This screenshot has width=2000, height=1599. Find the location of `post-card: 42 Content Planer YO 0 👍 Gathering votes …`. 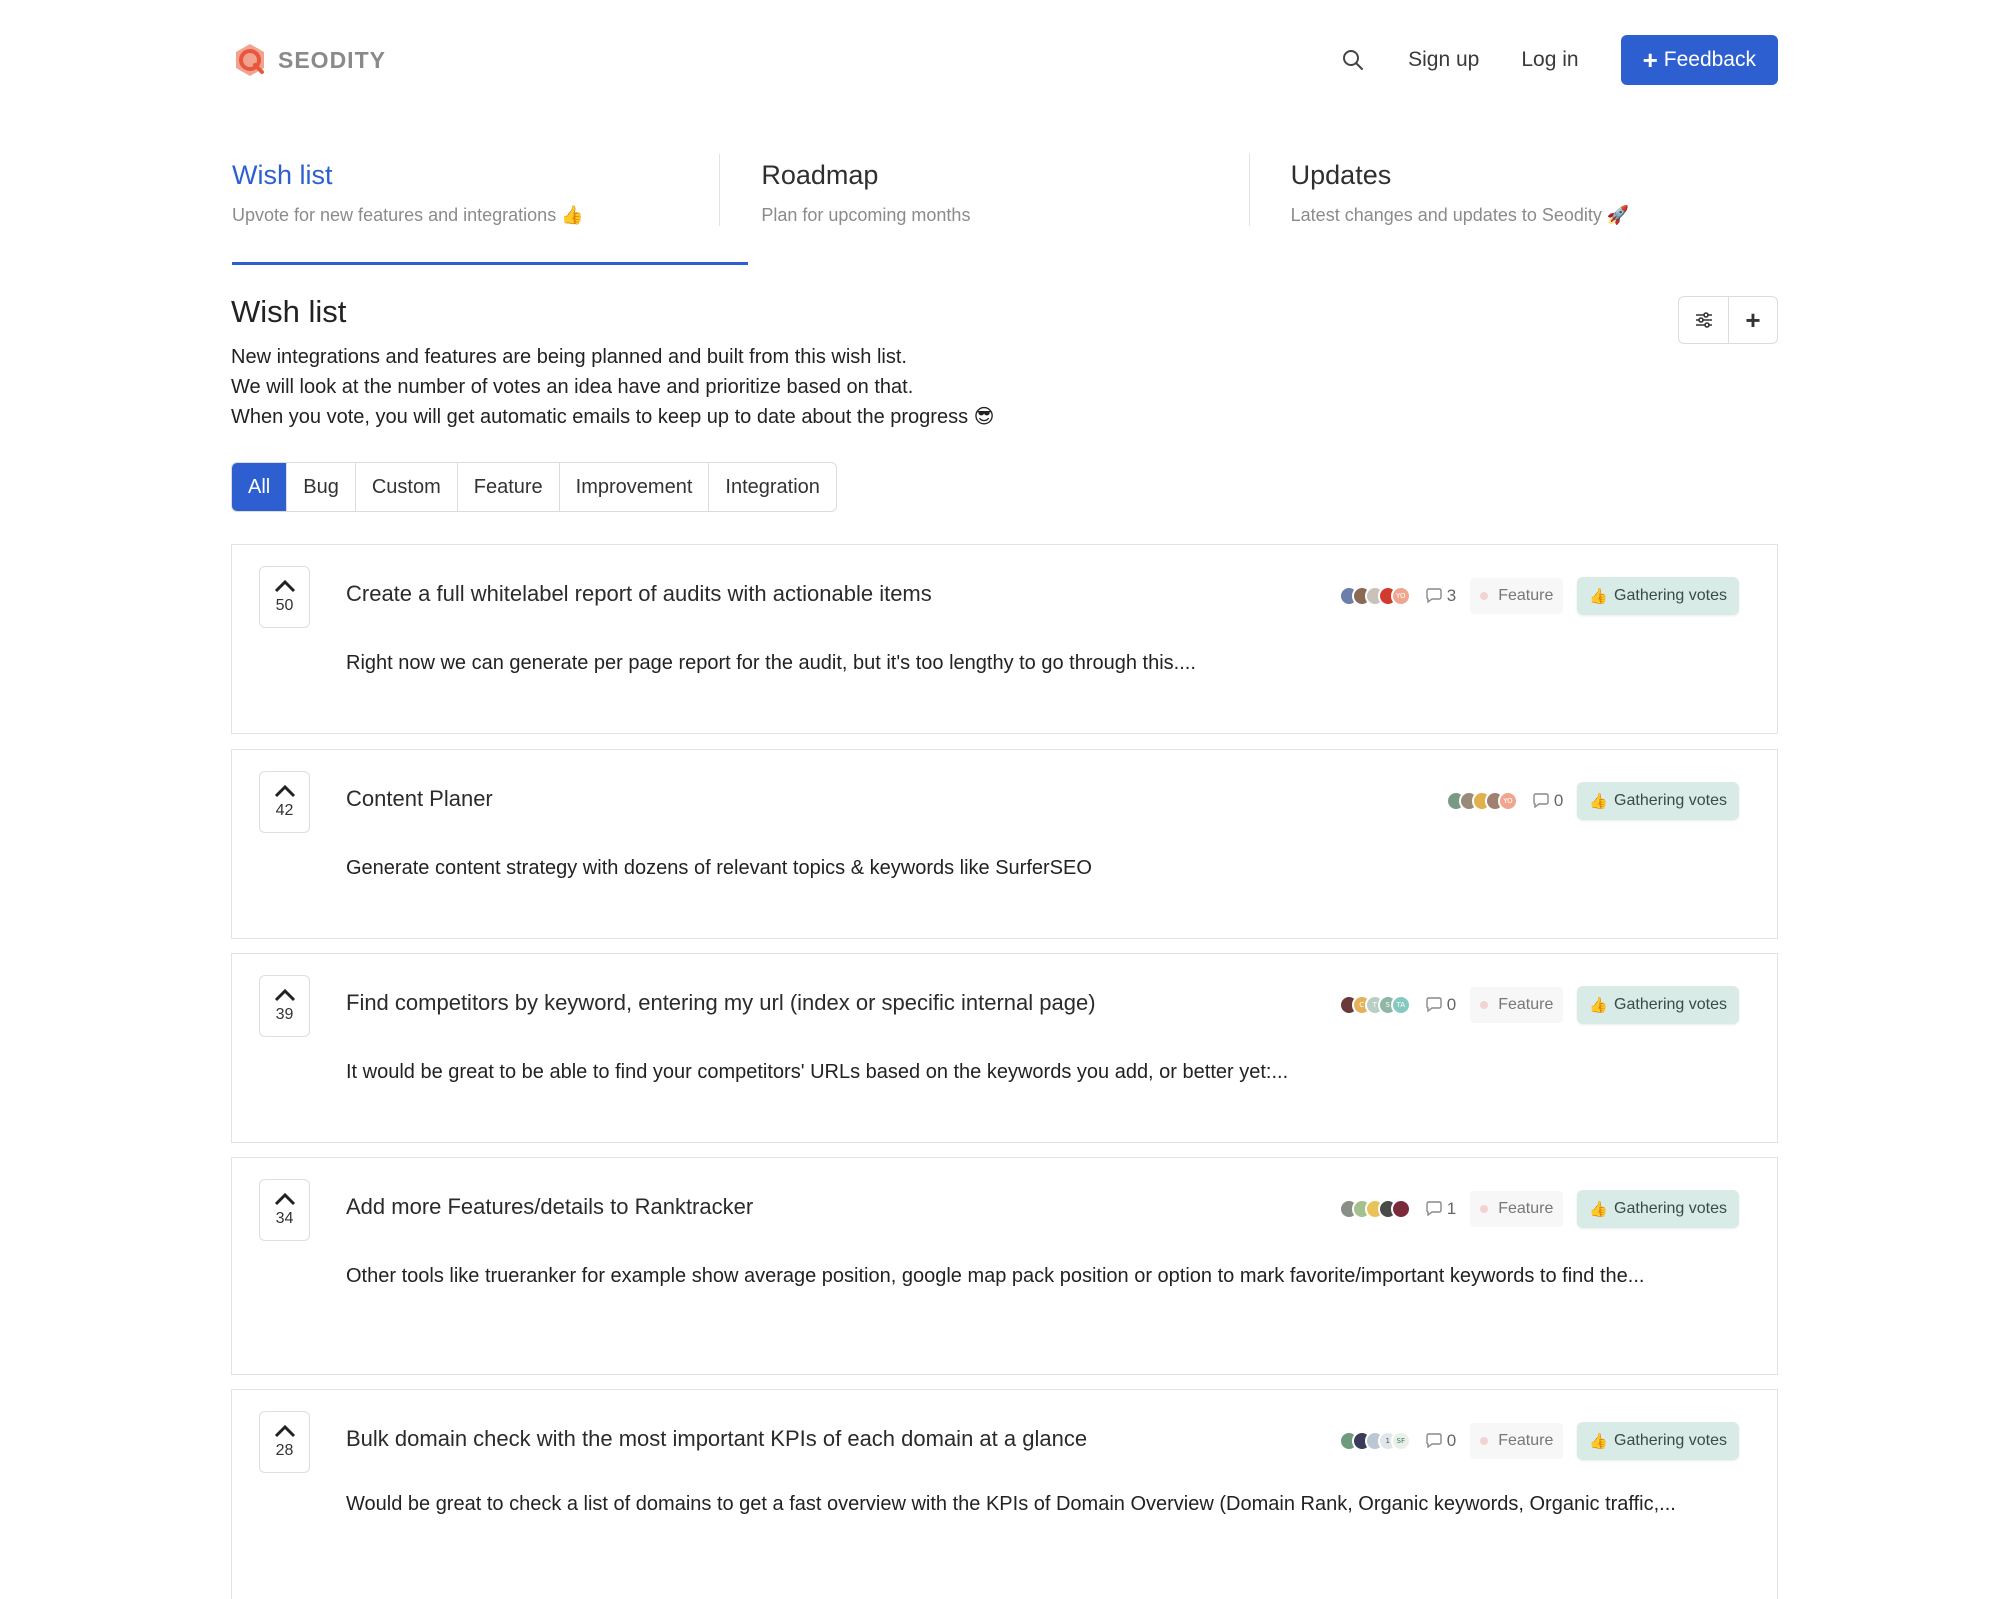

post-card: 42 Content Planer YO 0 👍 Gathering votes … is located at coordinates (1004, 844).